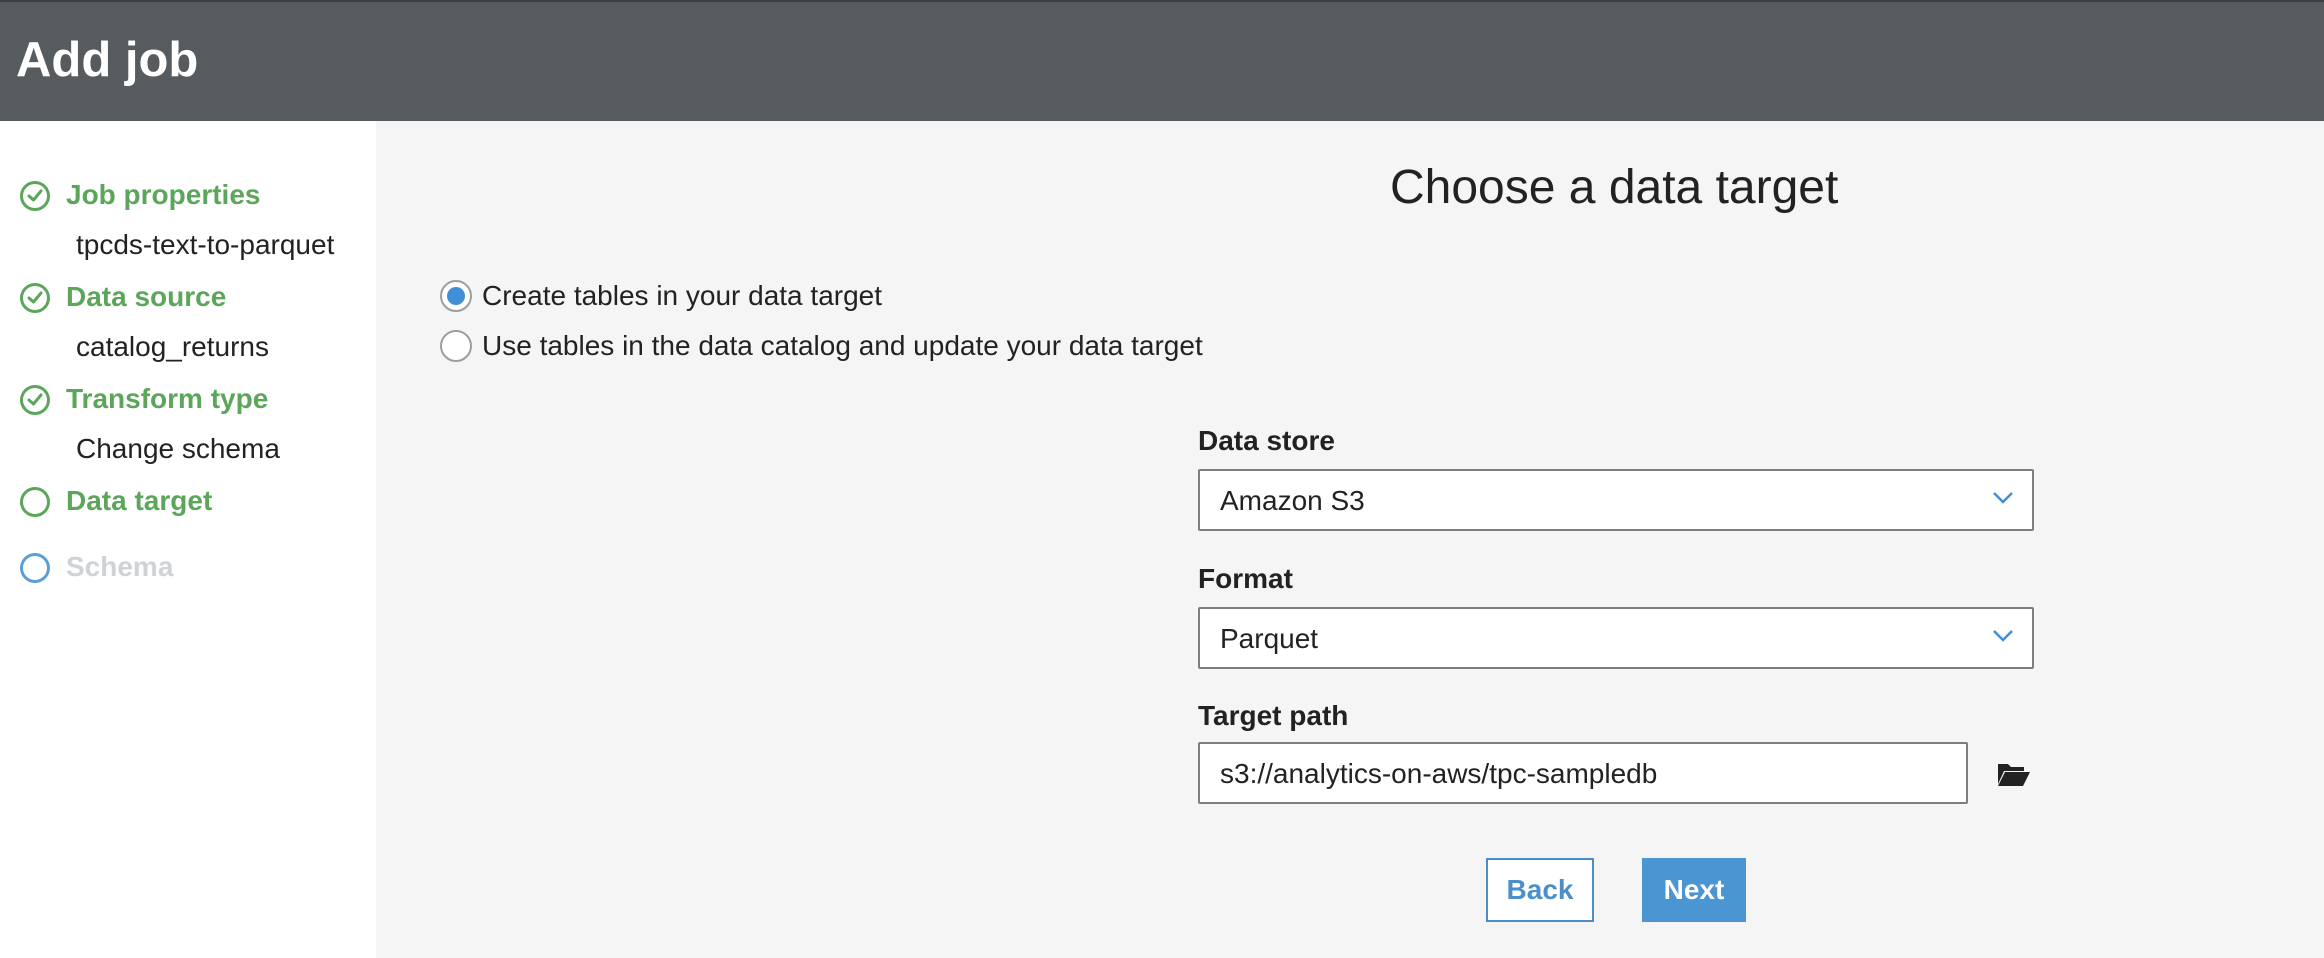 The height and width of the screenshot is (958, 2324). What do you see at coordinates (1614, 187) in the screenshot?
I see `section-title: Choose a data target` at bounding box center [1614, 187].